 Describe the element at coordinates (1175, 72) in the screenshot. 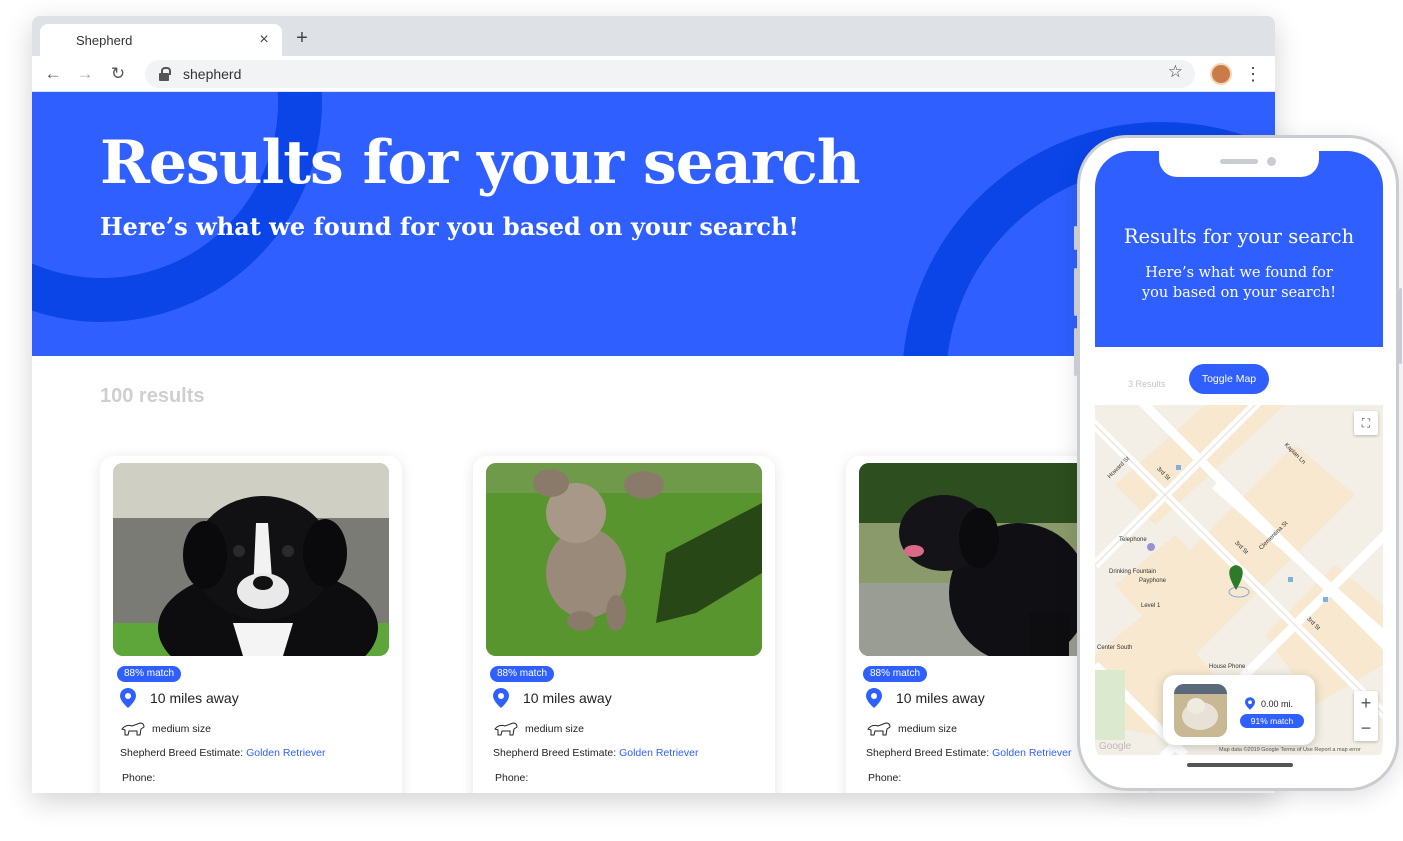

I see `bookmark-star-icon: ☆` at that location.